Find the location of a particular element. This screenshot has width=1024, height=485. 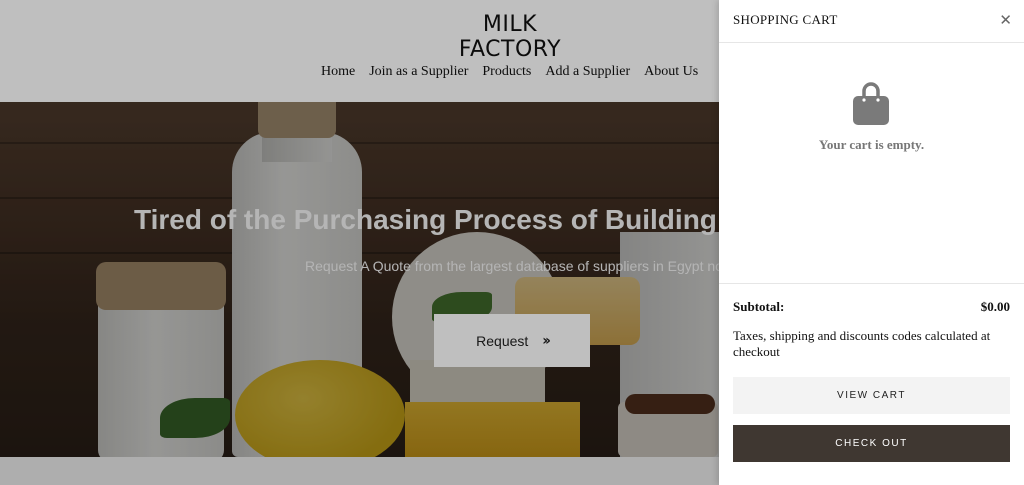

cart-empty-message: Your cart is empty. is located at coordinates (871, 144).